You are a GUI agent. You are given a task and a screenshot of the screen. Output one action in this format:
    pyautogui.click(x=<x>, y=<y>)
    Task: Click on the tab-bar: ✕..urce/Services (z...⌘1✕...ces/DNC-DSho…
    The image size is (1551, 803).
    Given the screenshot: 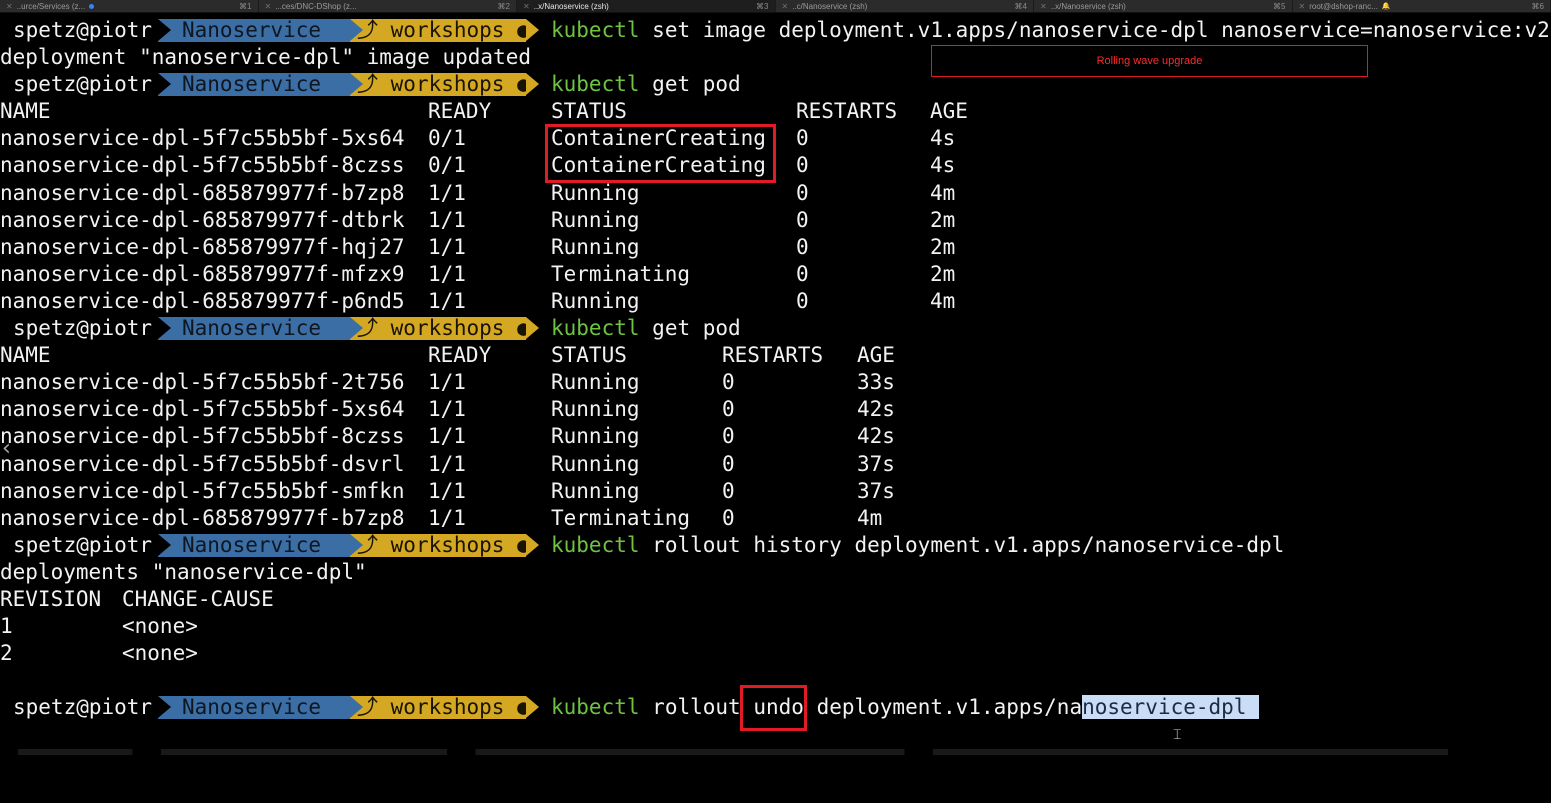 What is the action you would take?
    pyautogui.click(x=775, y=6)
    